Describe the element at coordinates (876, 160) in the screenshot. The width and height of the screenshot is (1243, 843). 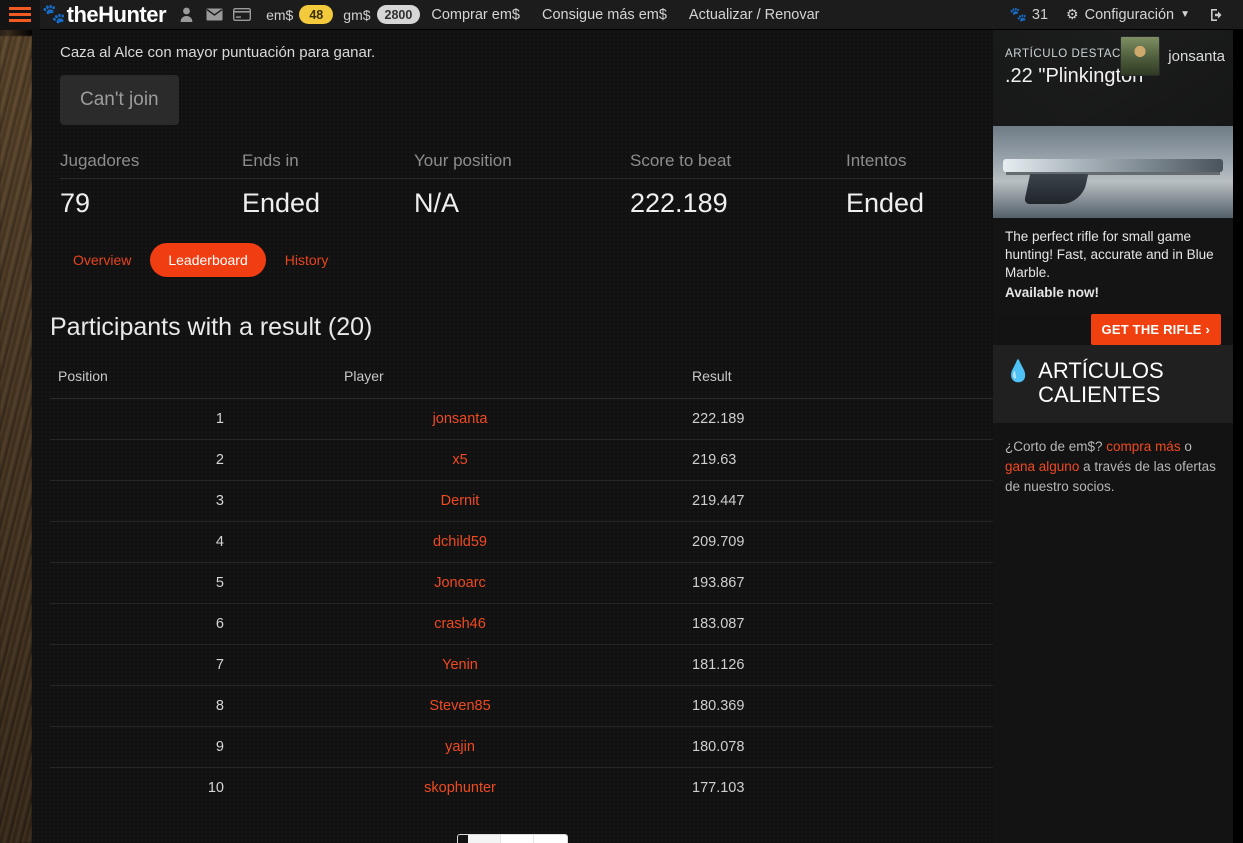
I see `stat-label: Intentos` at that location.